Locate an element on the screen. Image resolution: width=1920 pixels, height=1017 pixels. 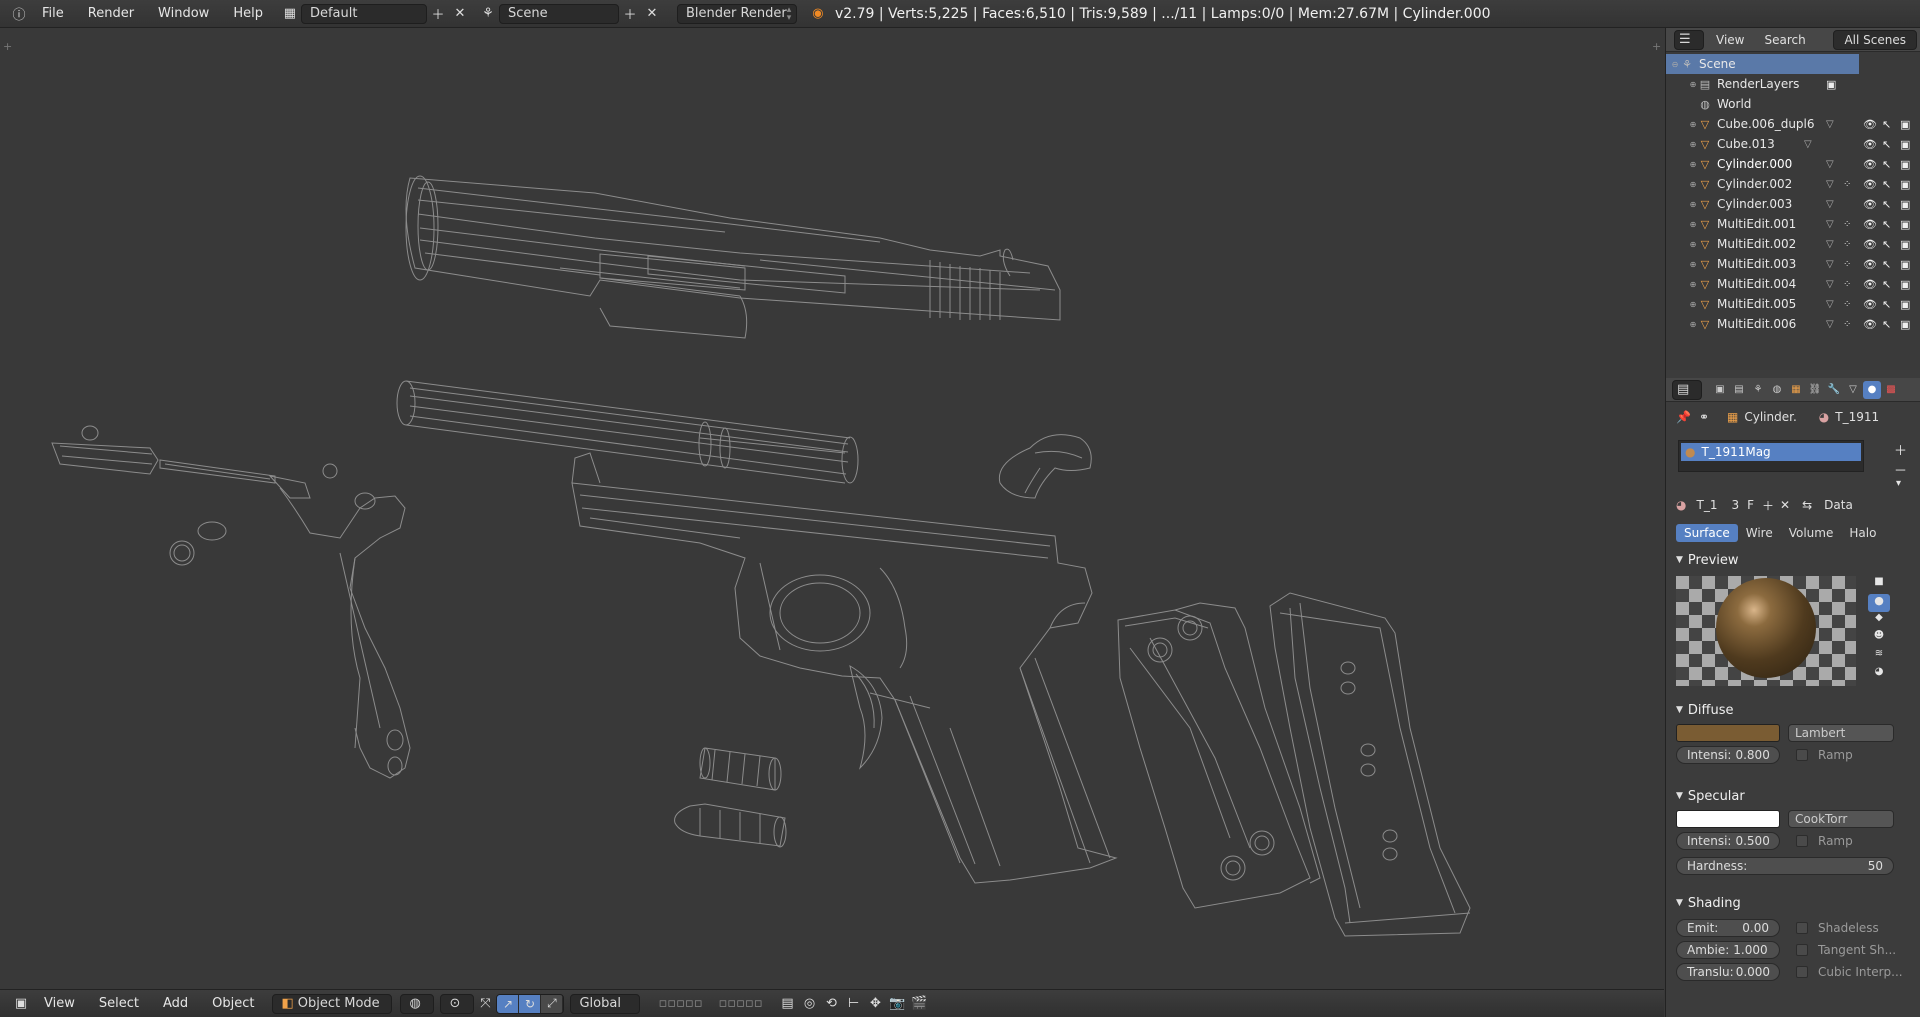
render-layers-context-icon: ▤ is located at coordinates (1739, 390).